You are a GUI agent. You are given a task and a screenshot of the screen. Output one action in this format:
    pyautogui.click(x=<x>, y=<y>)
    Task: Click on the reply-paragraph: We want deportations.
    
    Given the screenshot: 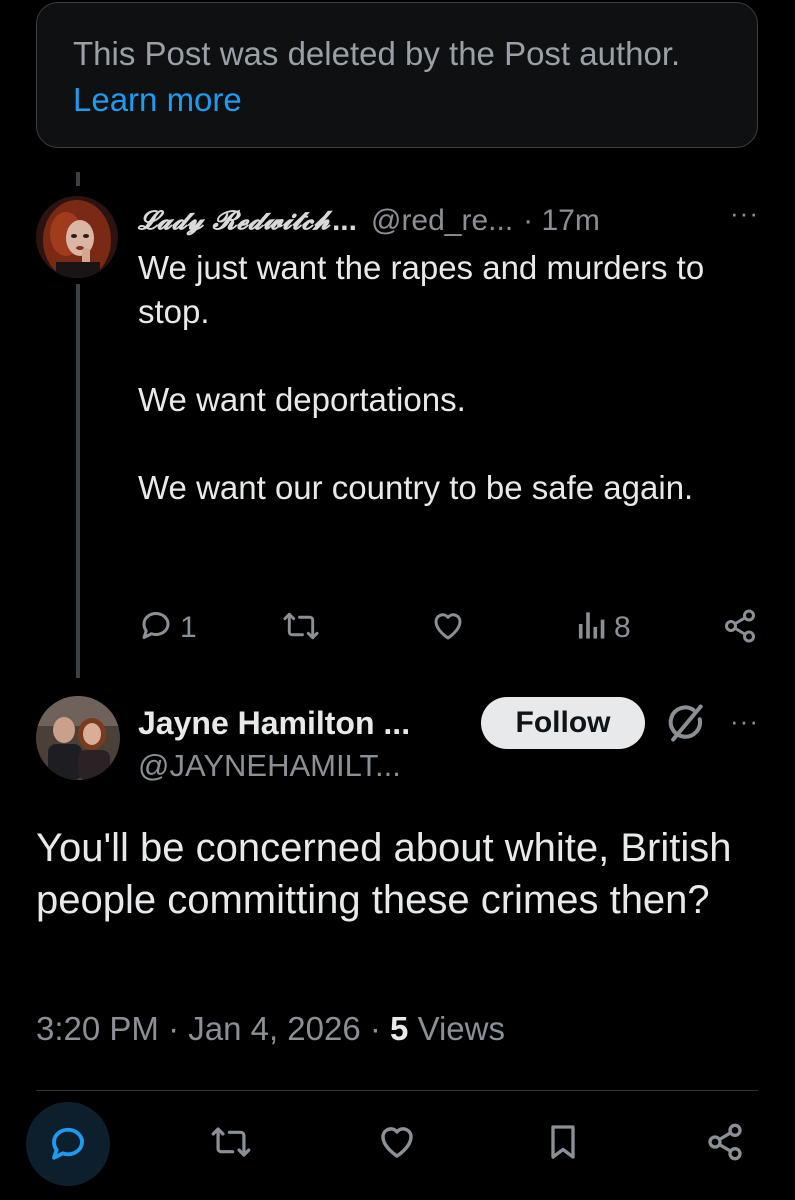 What is the action you would take?
    pyautogui.click(x=302, y=399)
    